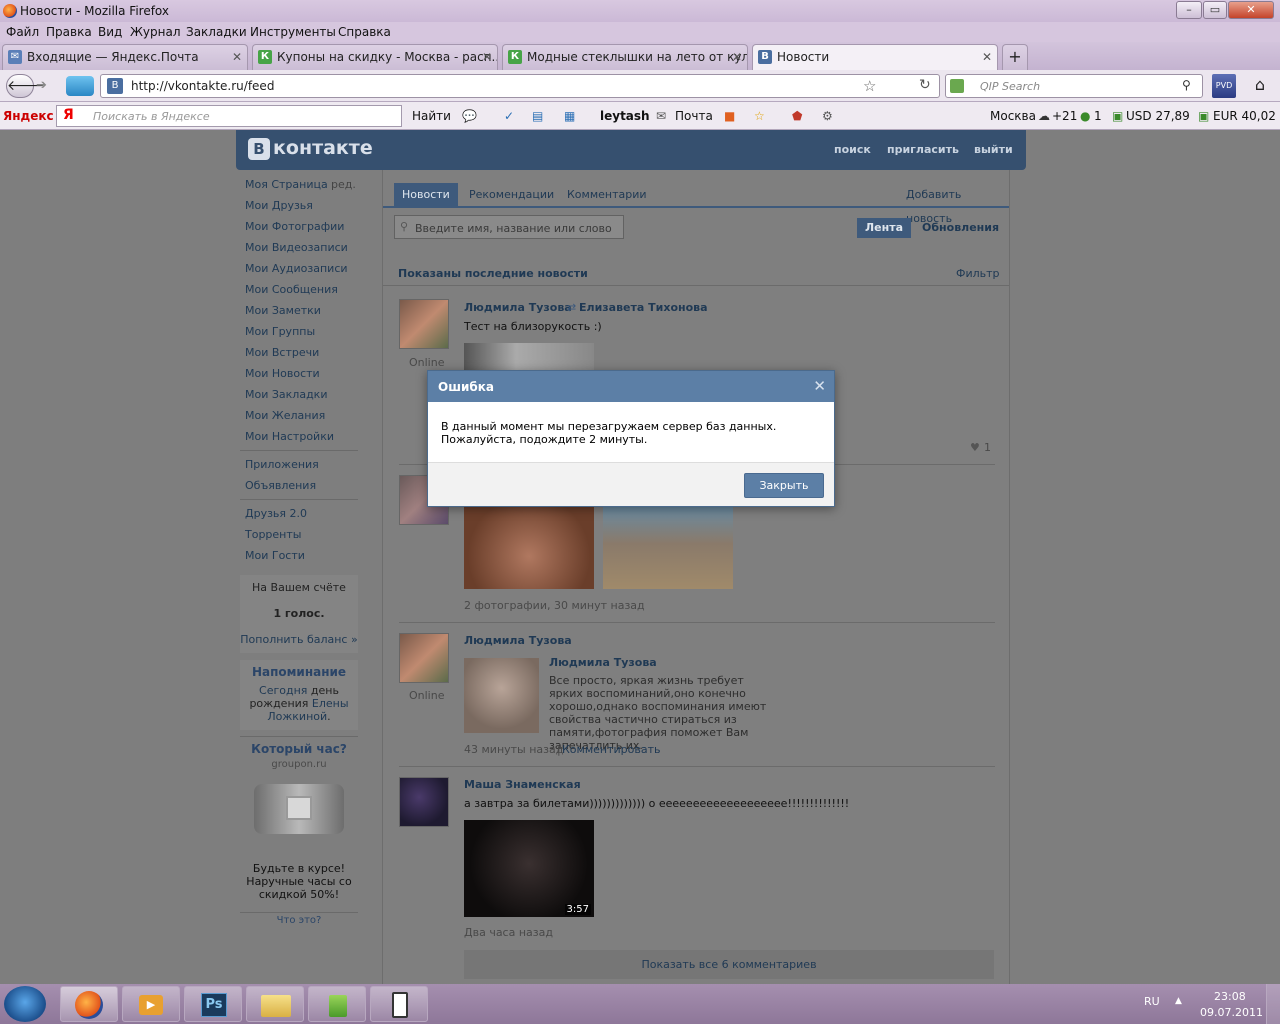  Describe the element at coordinates (729, 964) in the screenshot. I see `show-comments-button: Показать все 6 комментариев` at that location.